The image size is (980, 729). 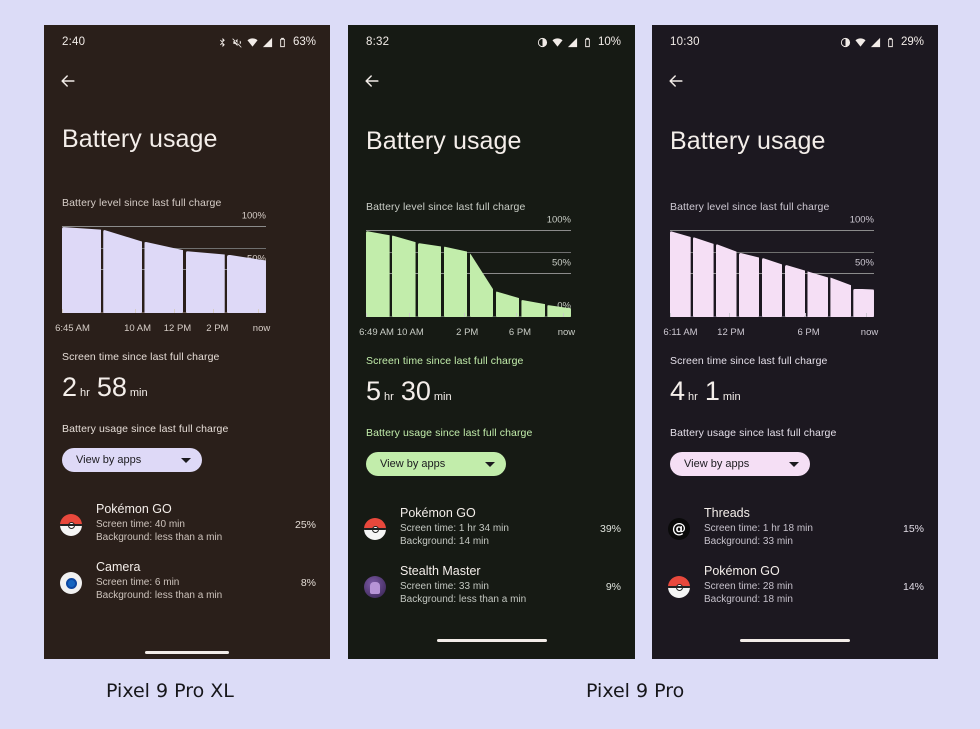 What do you see at coordinates (731, 397) in the screenshot?
I see `screen-time-minutes-unit: min` at bounding box center [731, 397].